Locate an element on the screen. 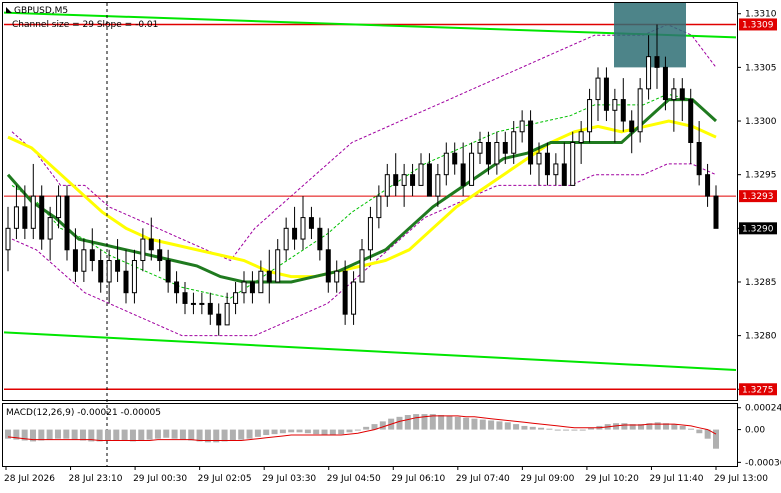 The image size is (781, 493). time-tick-label: 29 Jul 11:40 is located at coordinates (676, 479).